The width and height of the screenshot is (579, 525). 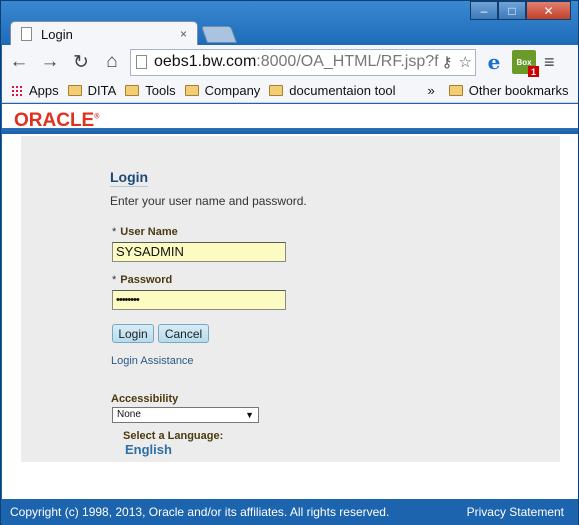 I want to click on accessibility-label: Accessibility, so click(x=145, y=399).